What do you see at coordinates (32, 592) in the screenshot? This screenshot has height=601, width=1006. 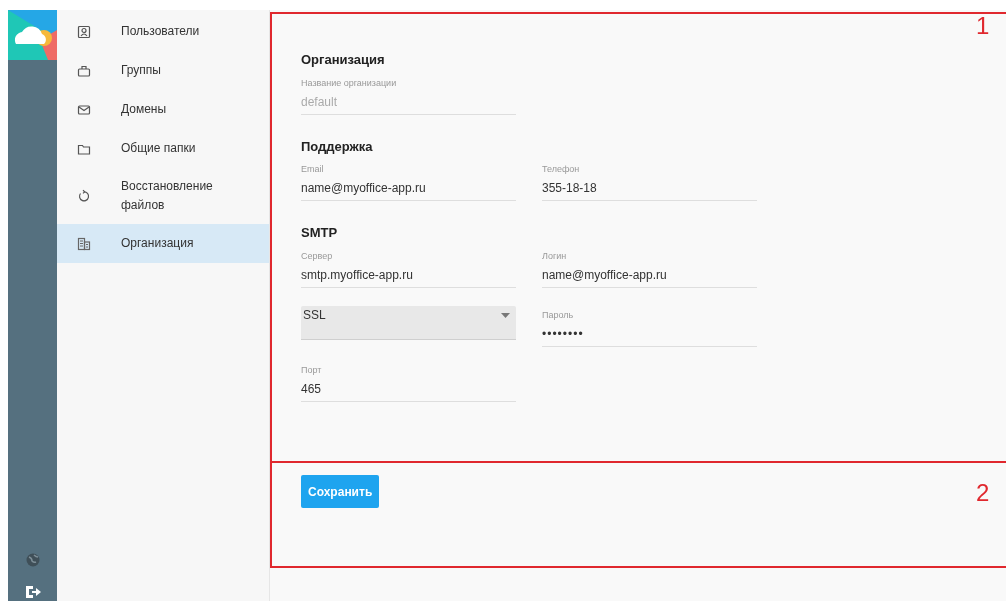 I see `logout-icon` at bounding box center [32, 592].